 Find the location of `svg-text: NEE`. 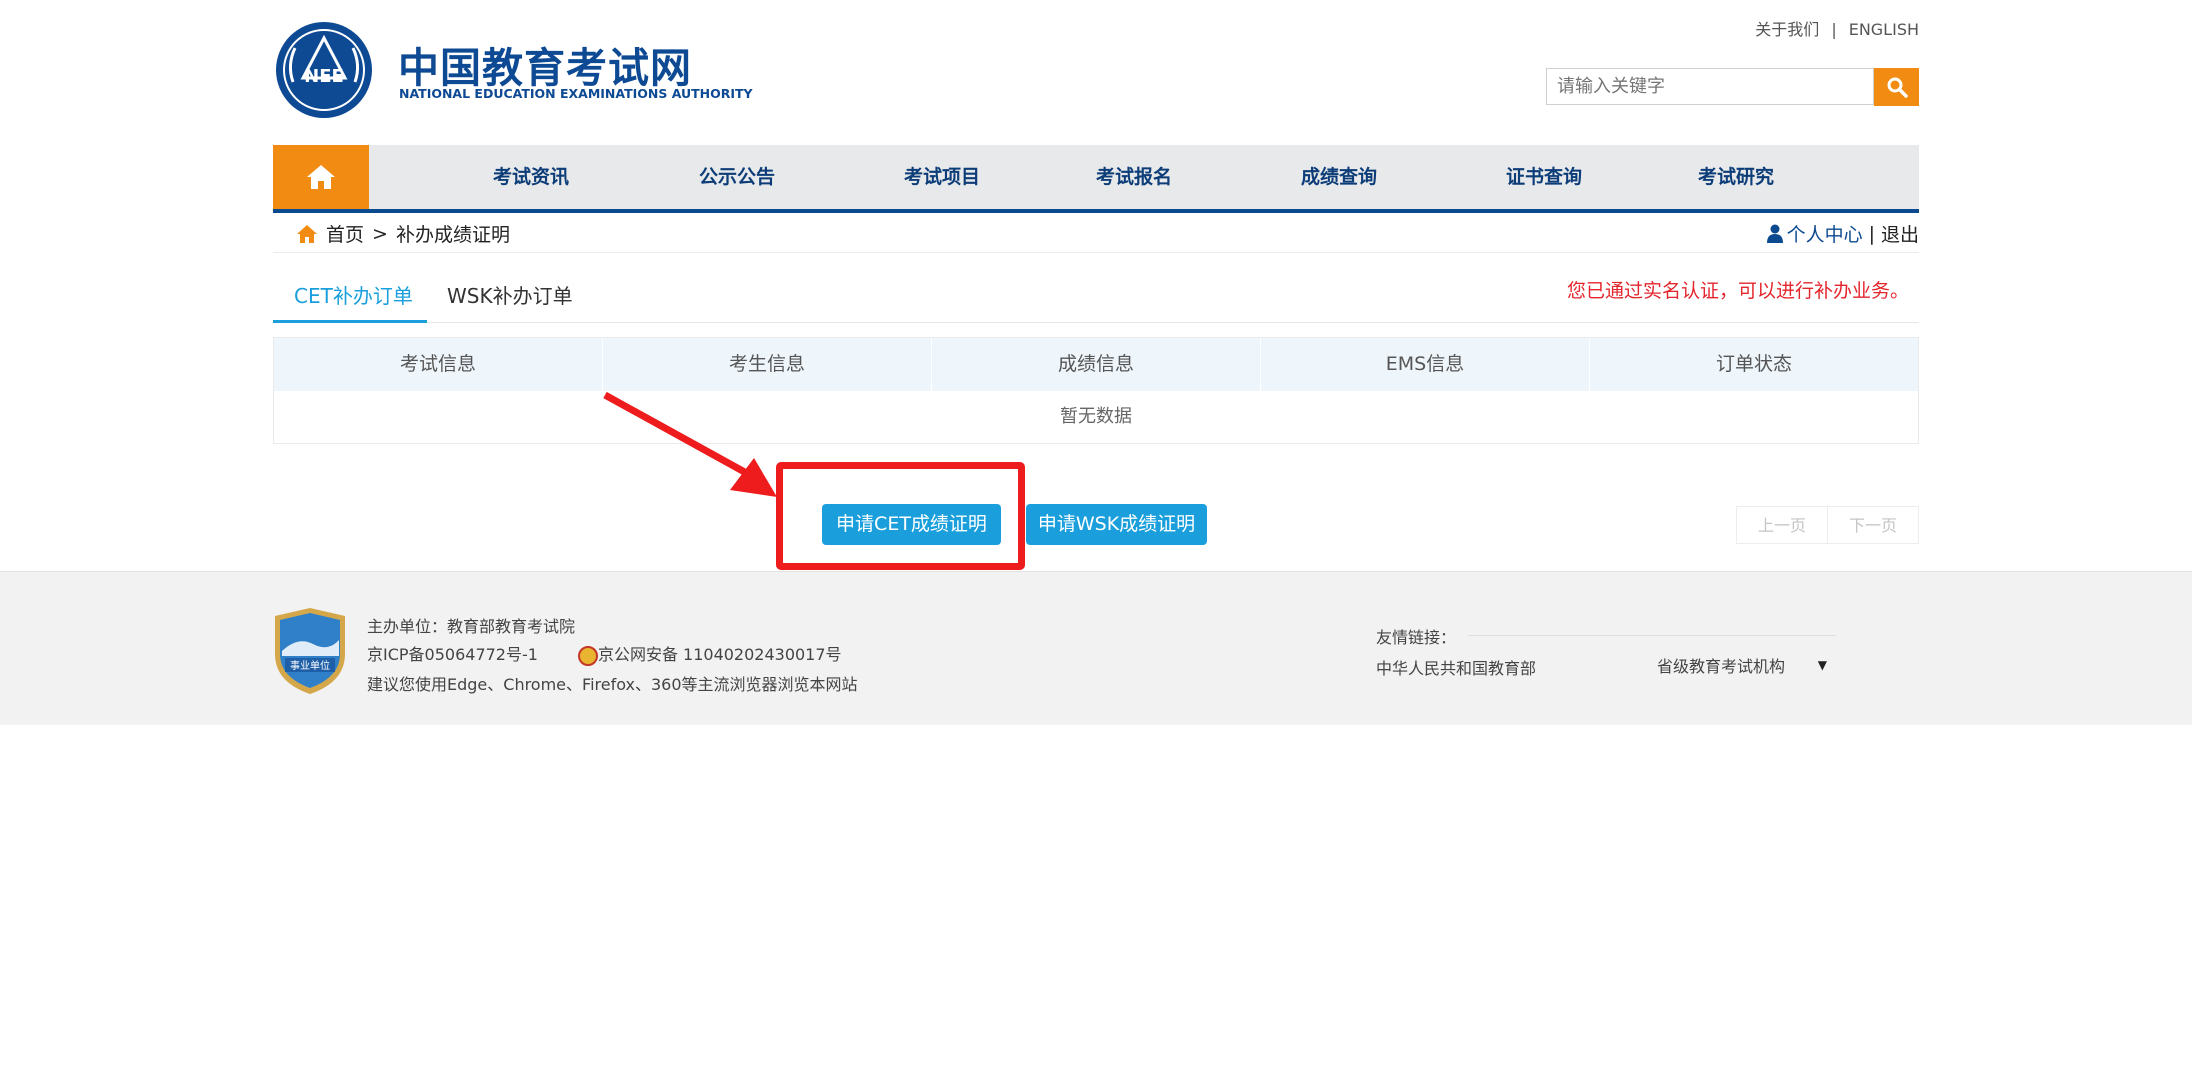

svg-text: NEE is located at coordinates (324, 76).